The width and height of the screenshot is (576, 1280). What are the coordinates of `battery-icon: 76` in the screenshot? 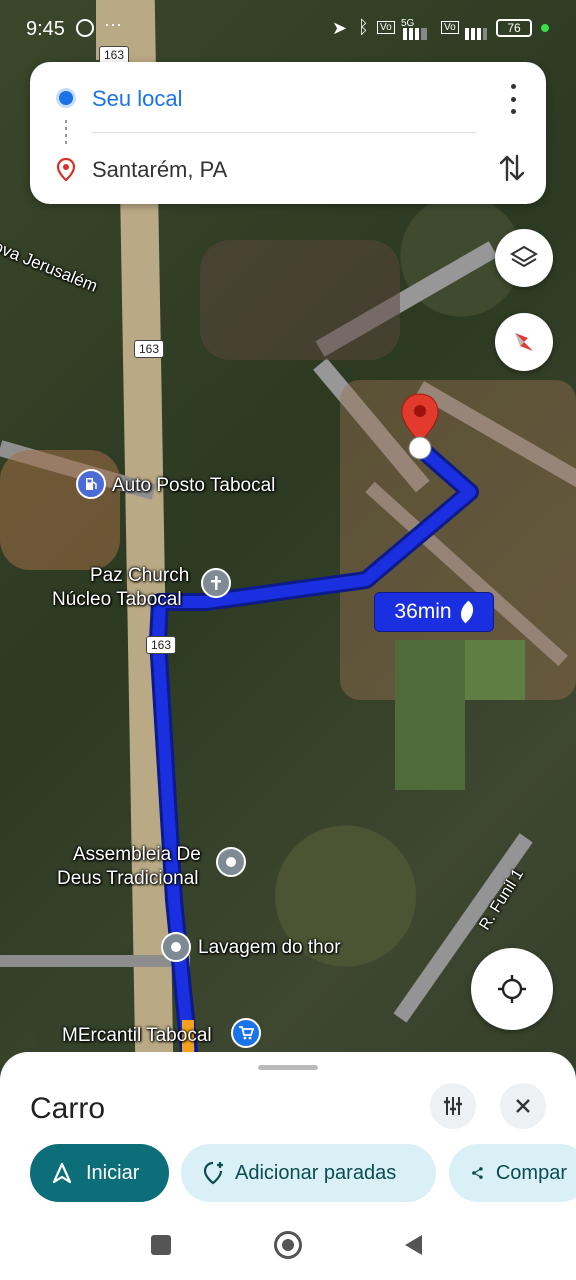 It's located at (514, 28).